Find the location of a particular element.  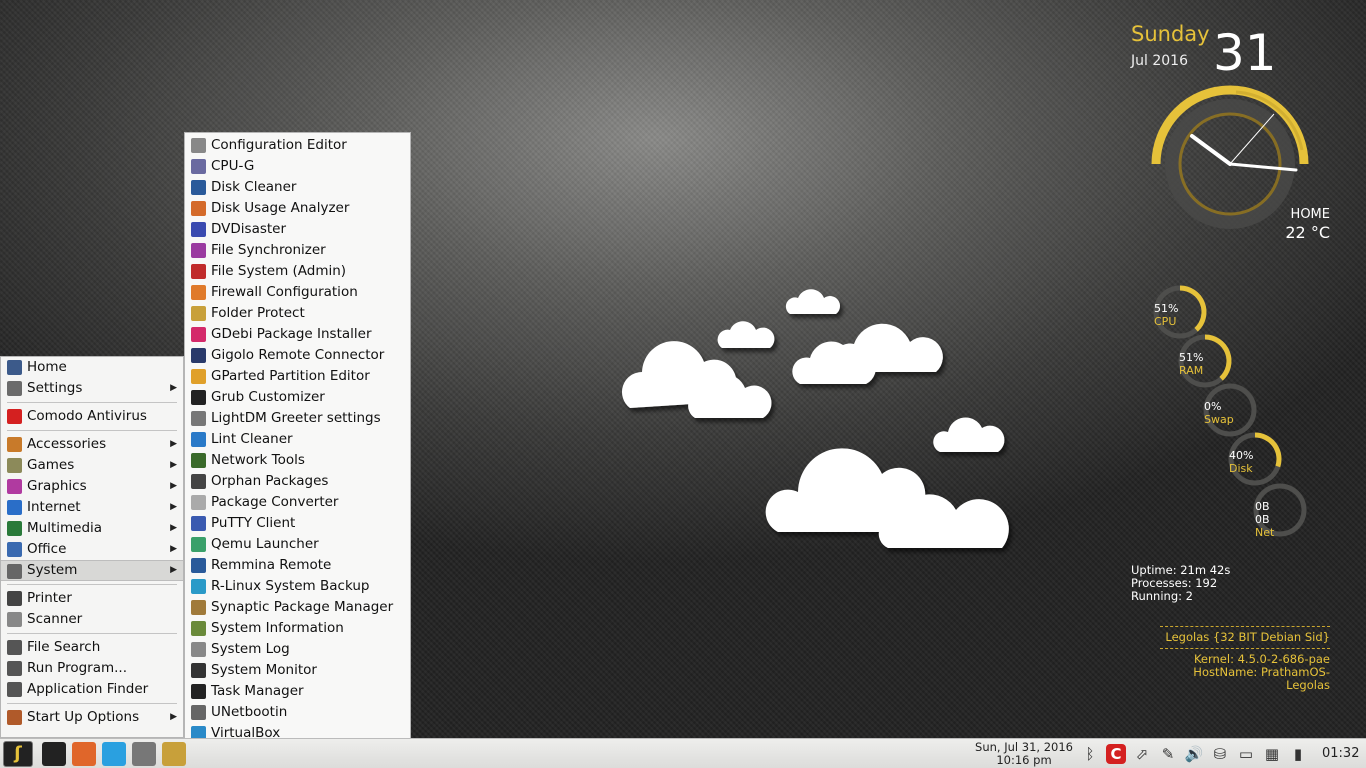

menu-item-office: Office ▶ is located at coordinates (92, 549).